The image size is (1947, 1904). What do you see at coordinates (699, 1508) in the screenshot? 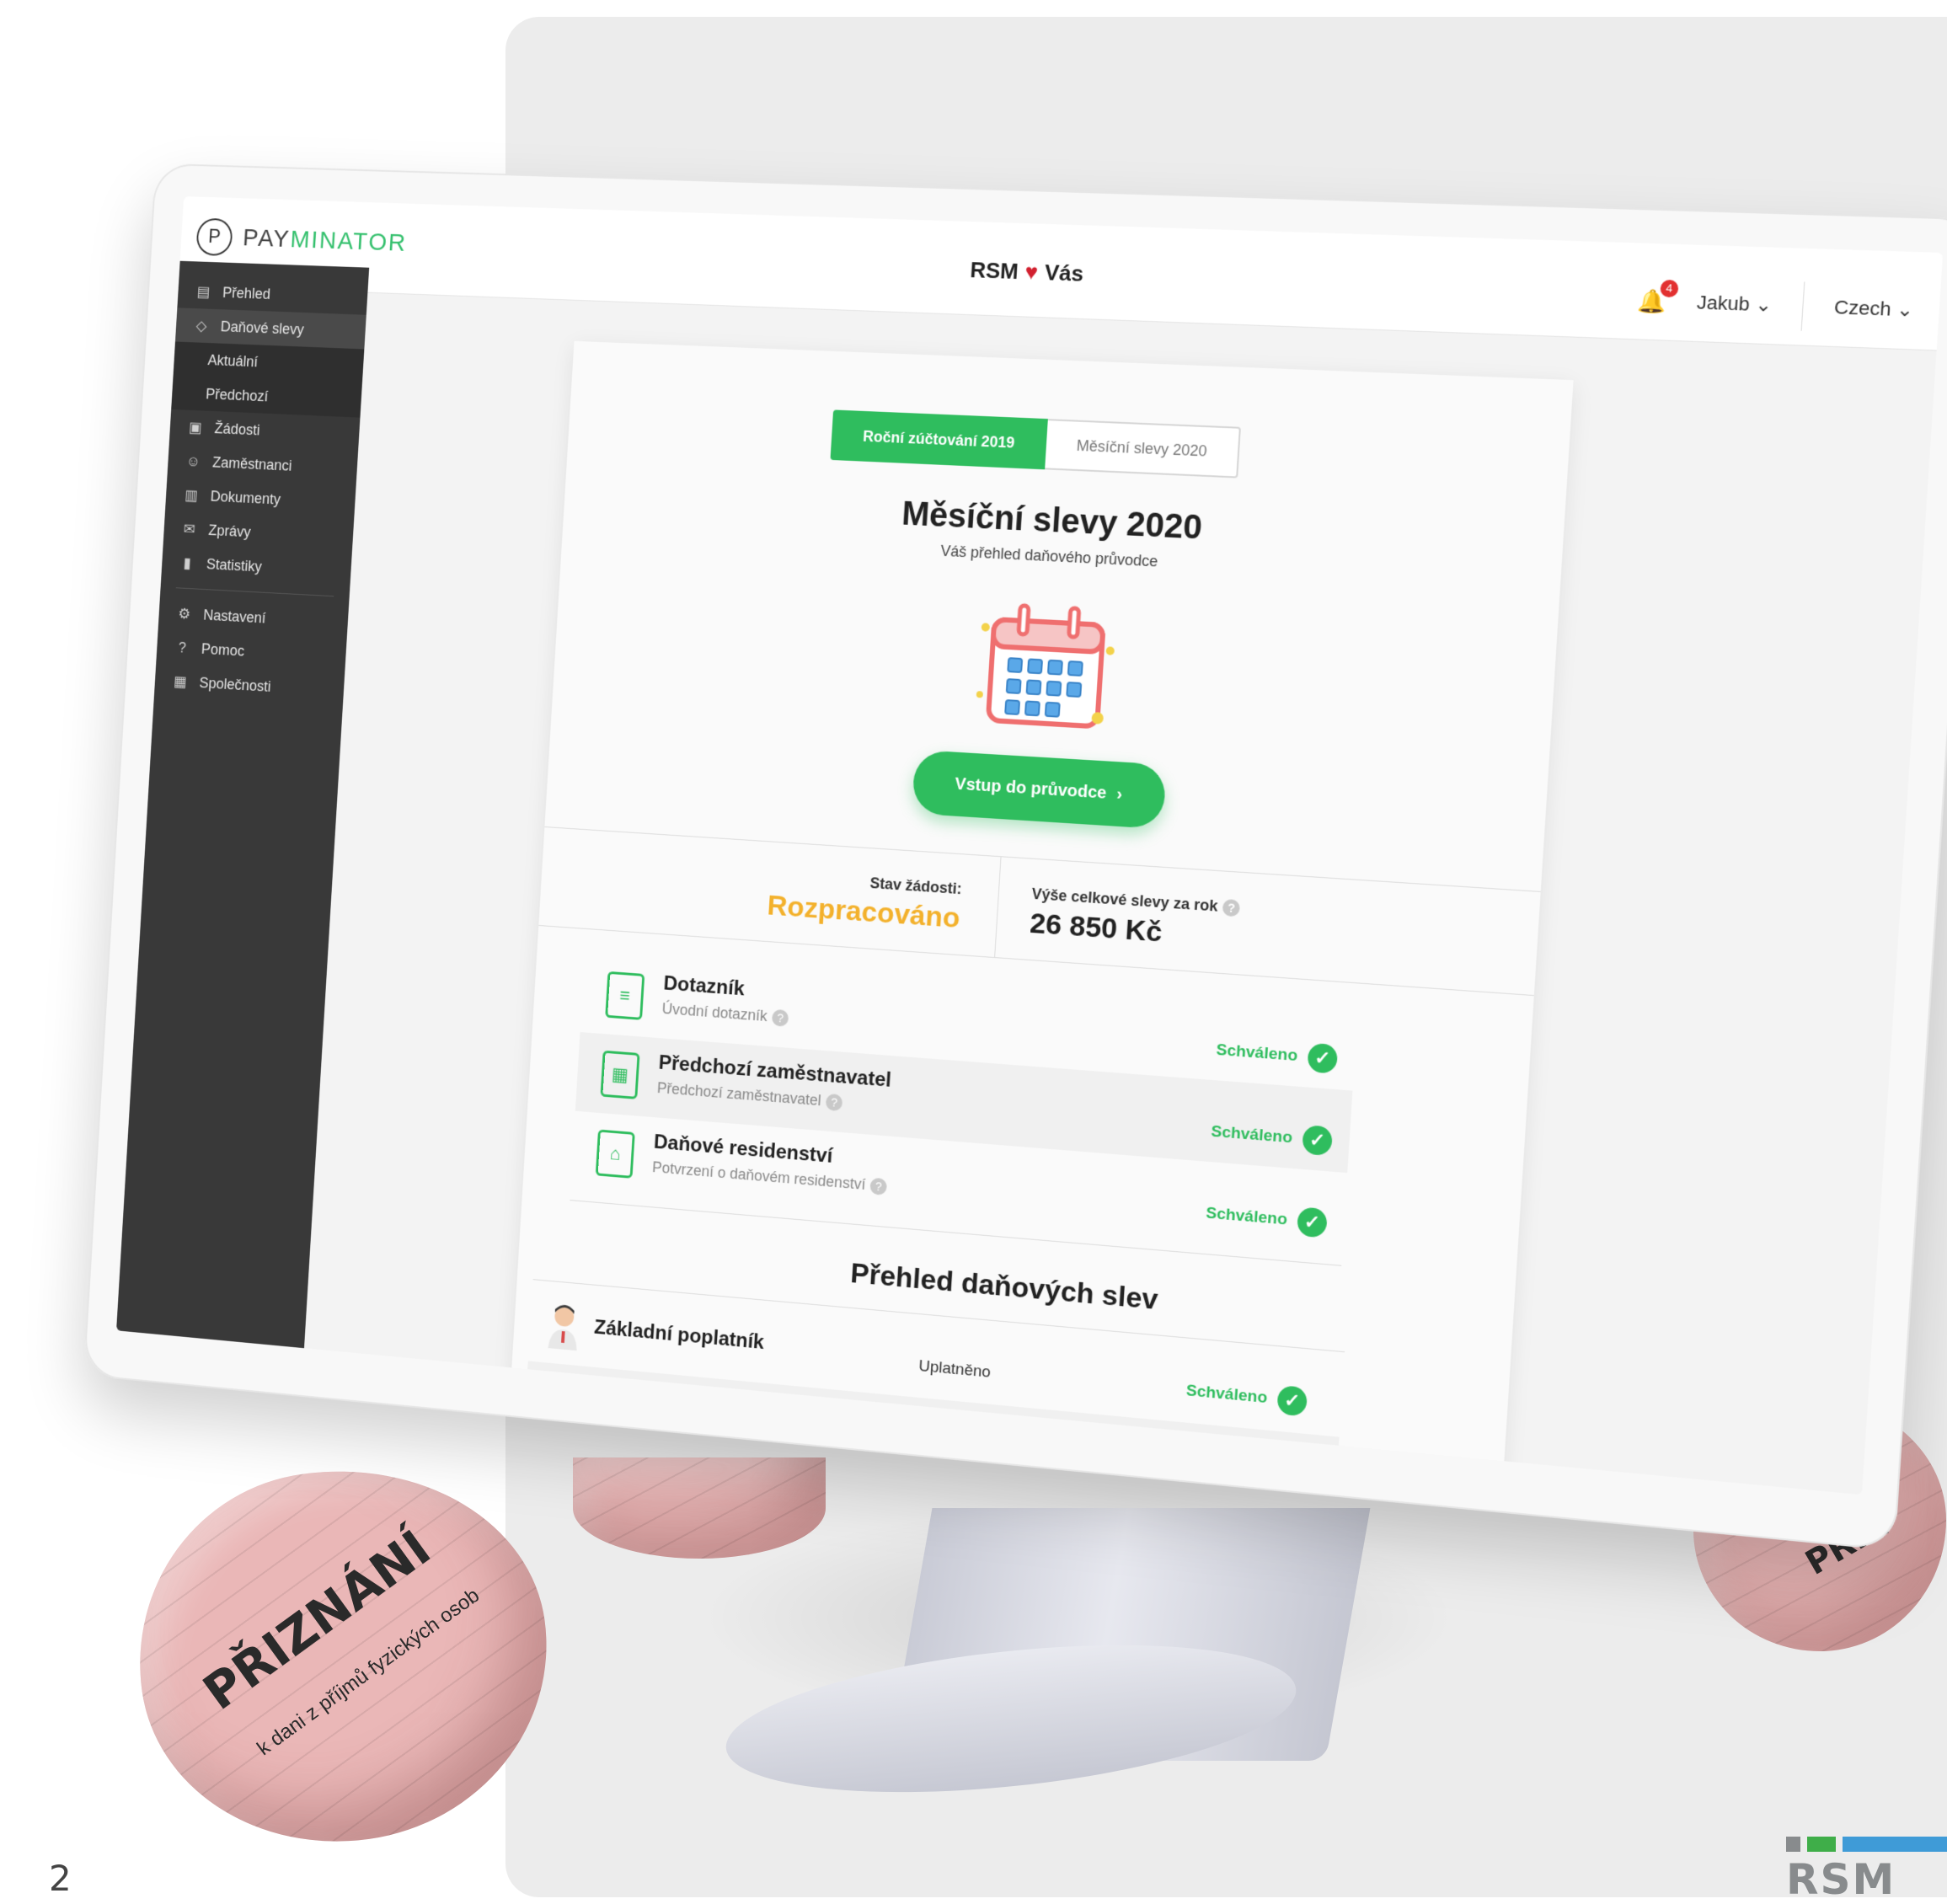
I see `paper-ball-back` at bounding box center [699, 1508].